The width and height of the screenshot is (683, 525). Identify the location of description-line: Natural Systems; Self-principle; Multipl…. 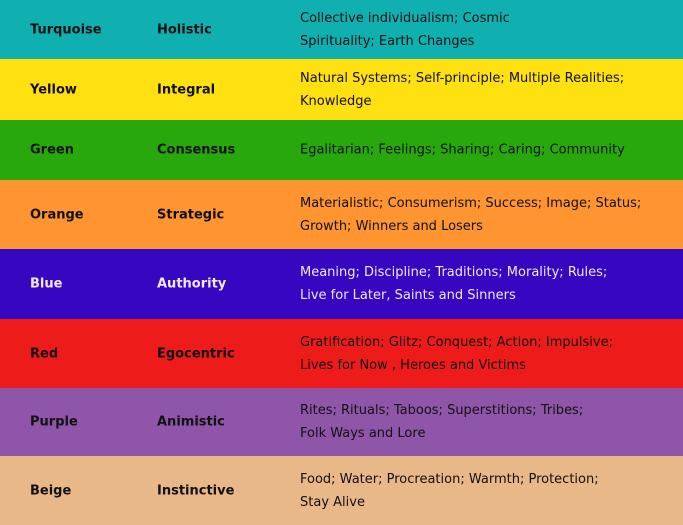
(462, 78).